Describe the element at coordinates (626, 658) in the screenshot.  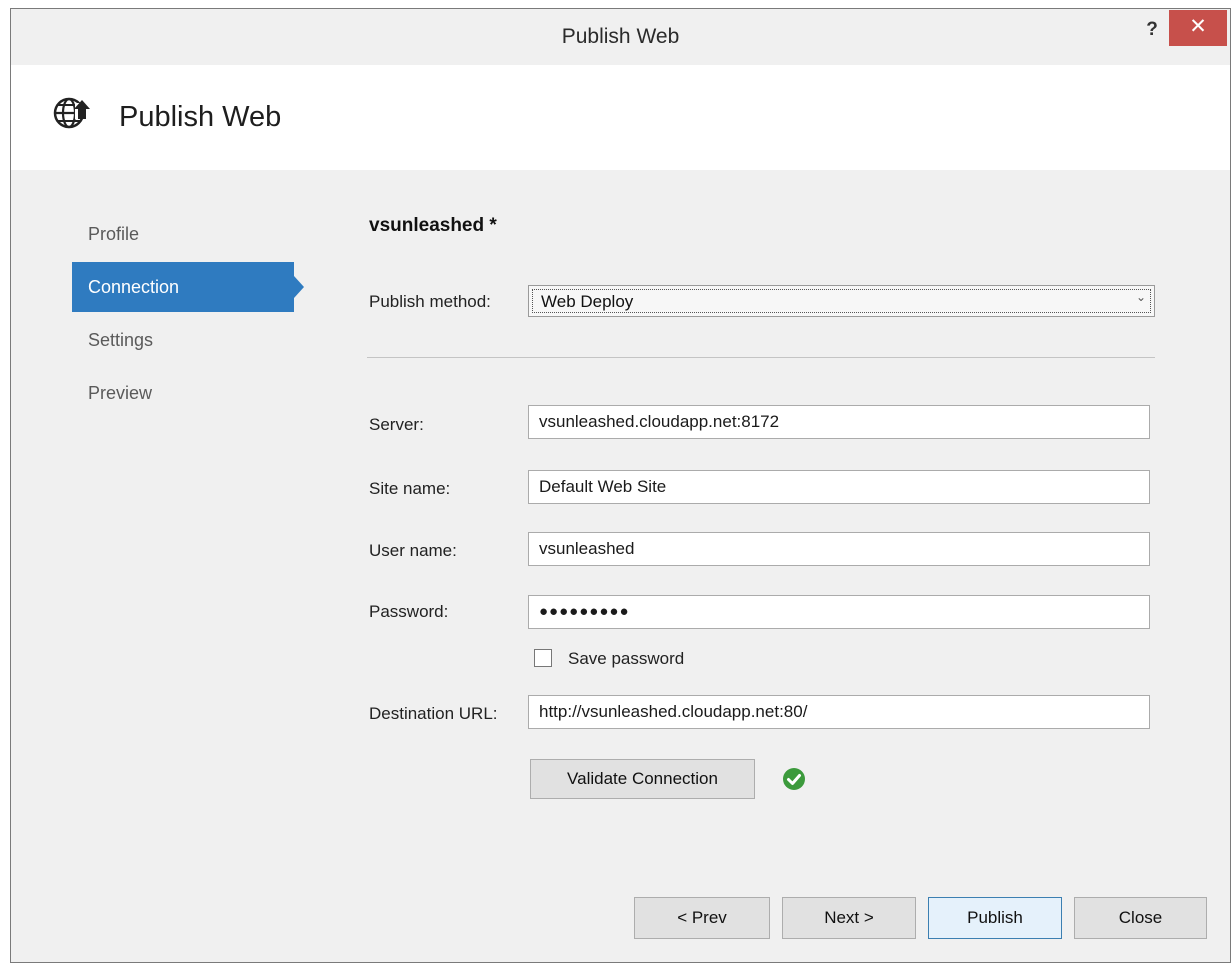
I see `save-password-label: Save password` at that location.